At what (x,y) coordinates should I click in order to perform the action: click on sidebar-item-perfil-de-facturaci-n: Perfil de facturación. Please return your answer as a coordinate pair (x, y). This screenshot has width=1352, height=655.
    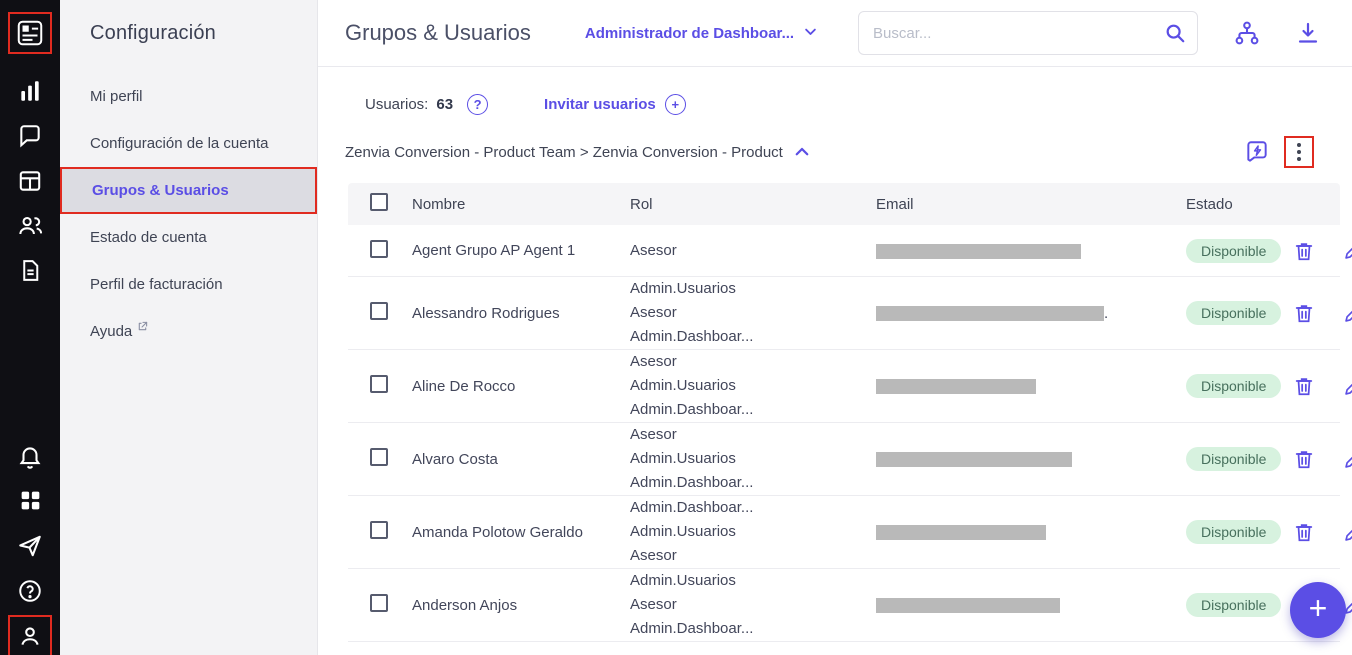
    Looking at the image, I should click on (188, 284).